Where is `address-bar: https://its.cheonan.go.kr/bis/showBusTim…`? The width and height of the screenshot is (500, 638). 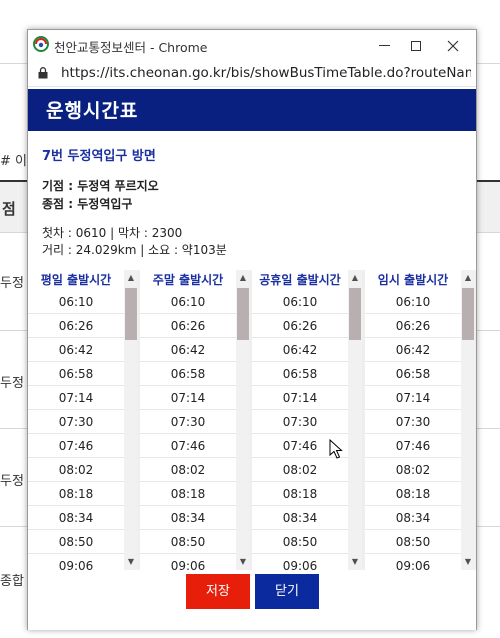
address-bar: https://its.cheonan.go.kr/bis/showBusTim… is located at coordinates (252, 74).